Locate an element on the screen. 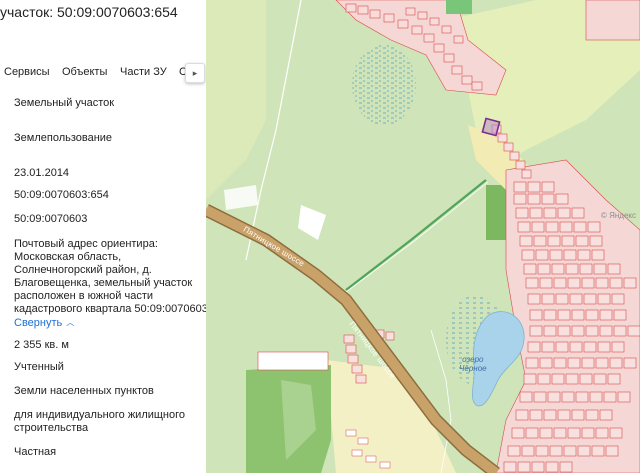  address-line: Солнечногорский район, д. is located at coordinates (83, 270).